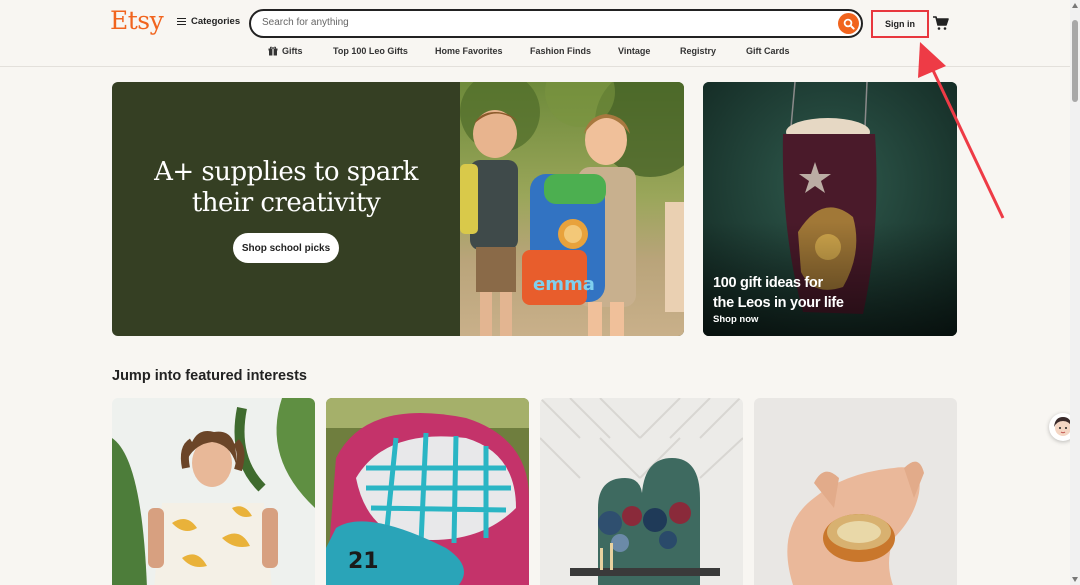 The width and height of the screenshot is (1080, 585). What do you see at coordinates (1075, 579) in the screenshot?
I see `scroll-down-arrow-icon` at bounding box center [1075, 579].